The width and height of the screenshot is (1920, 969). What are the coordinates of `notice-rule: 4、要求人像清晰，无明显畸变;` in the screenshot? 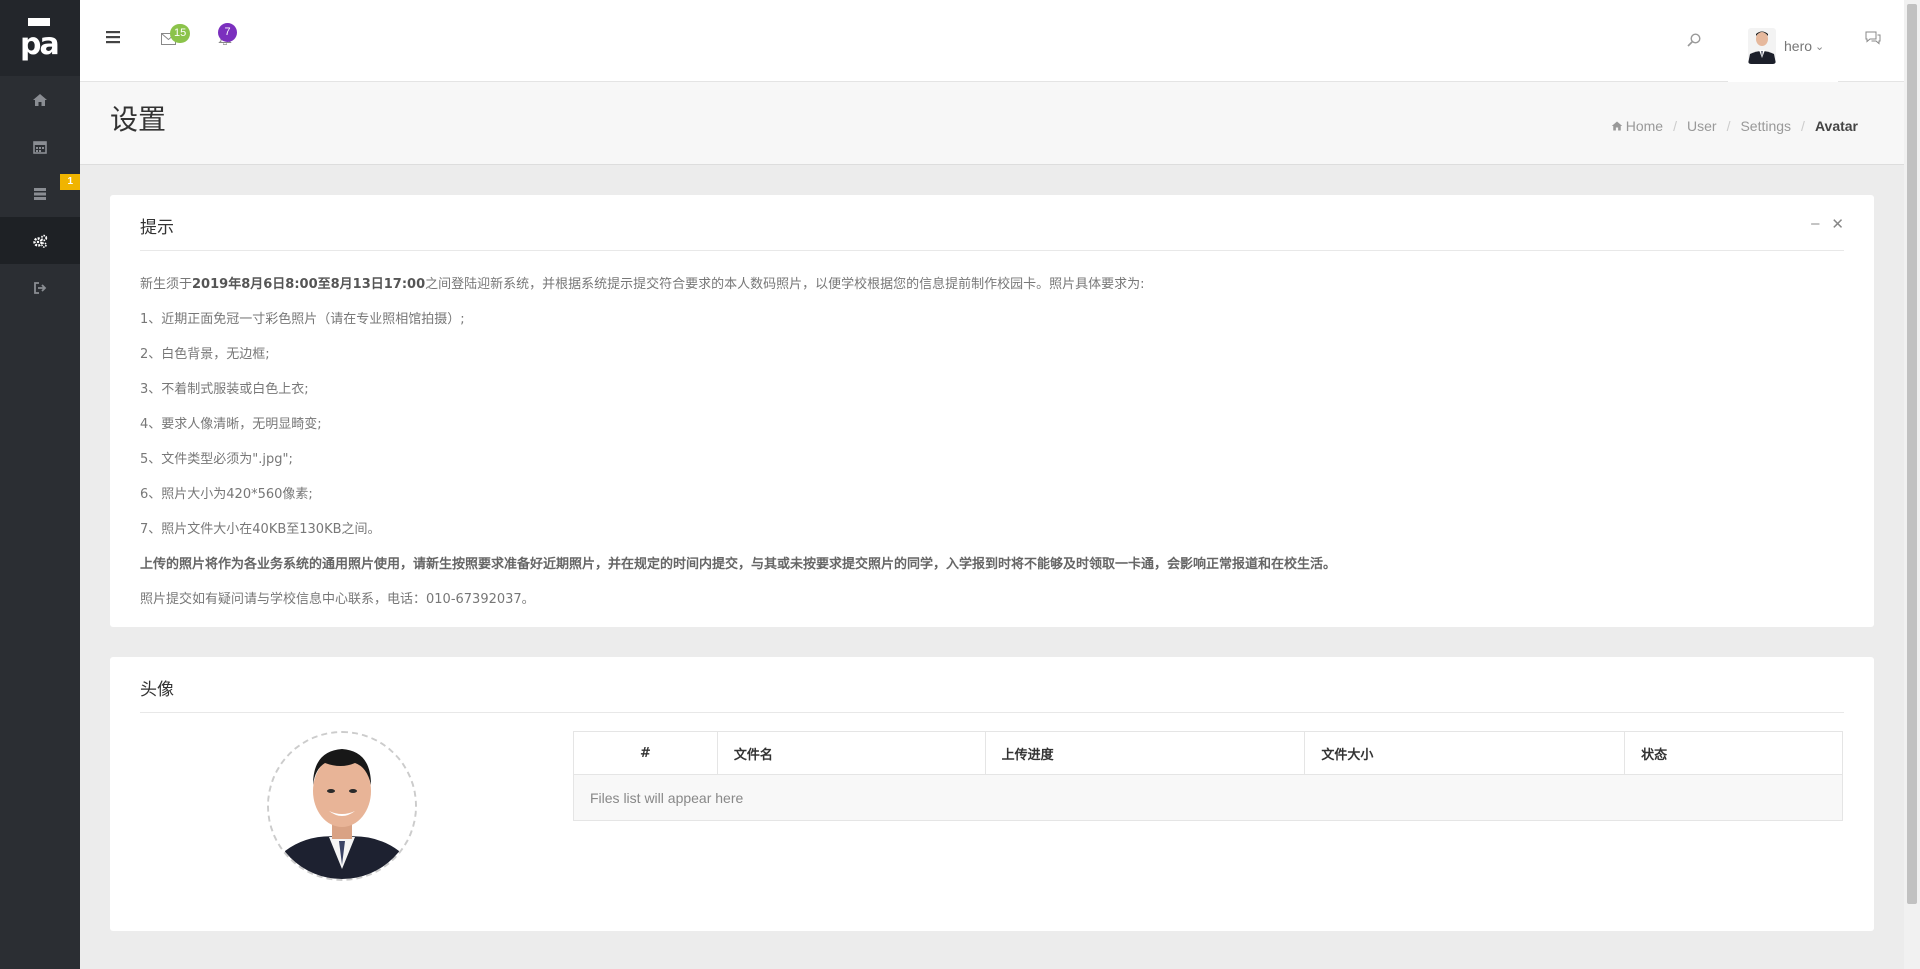 It's located at (231, 424).